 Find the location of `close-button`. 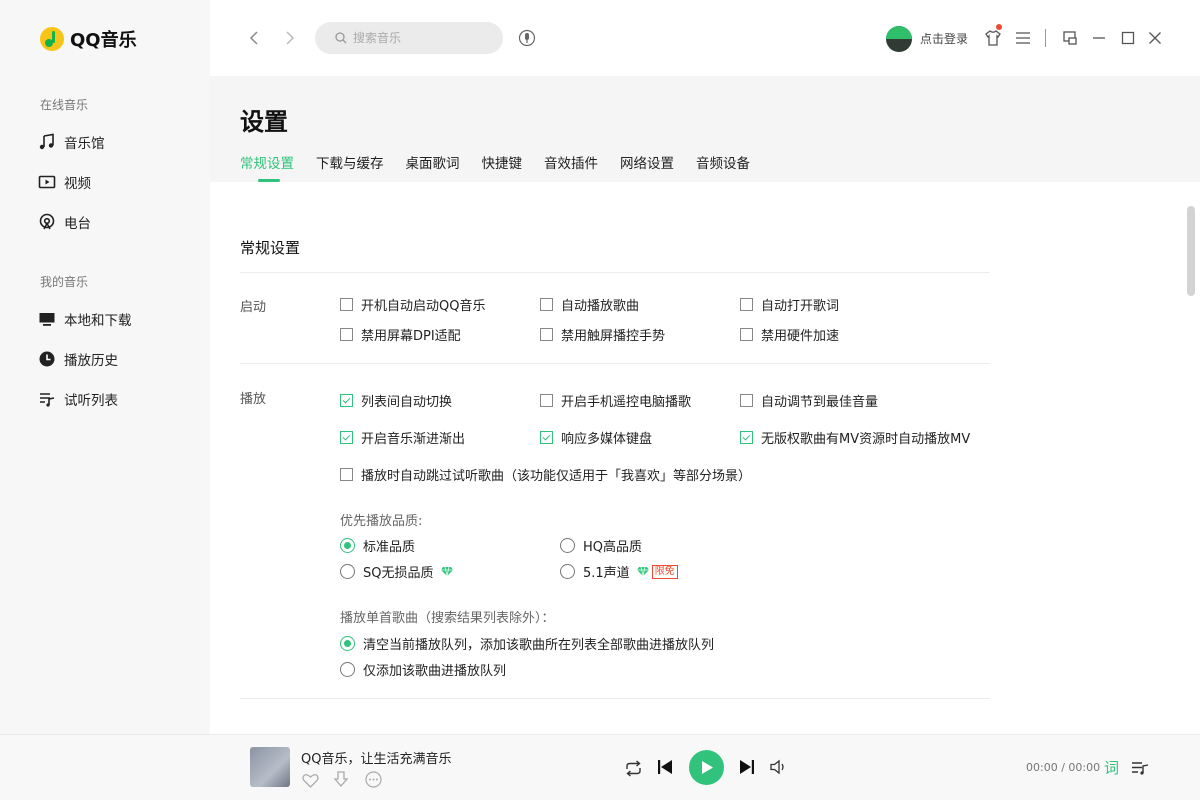

close-button is located at coordinates (1155, 38).